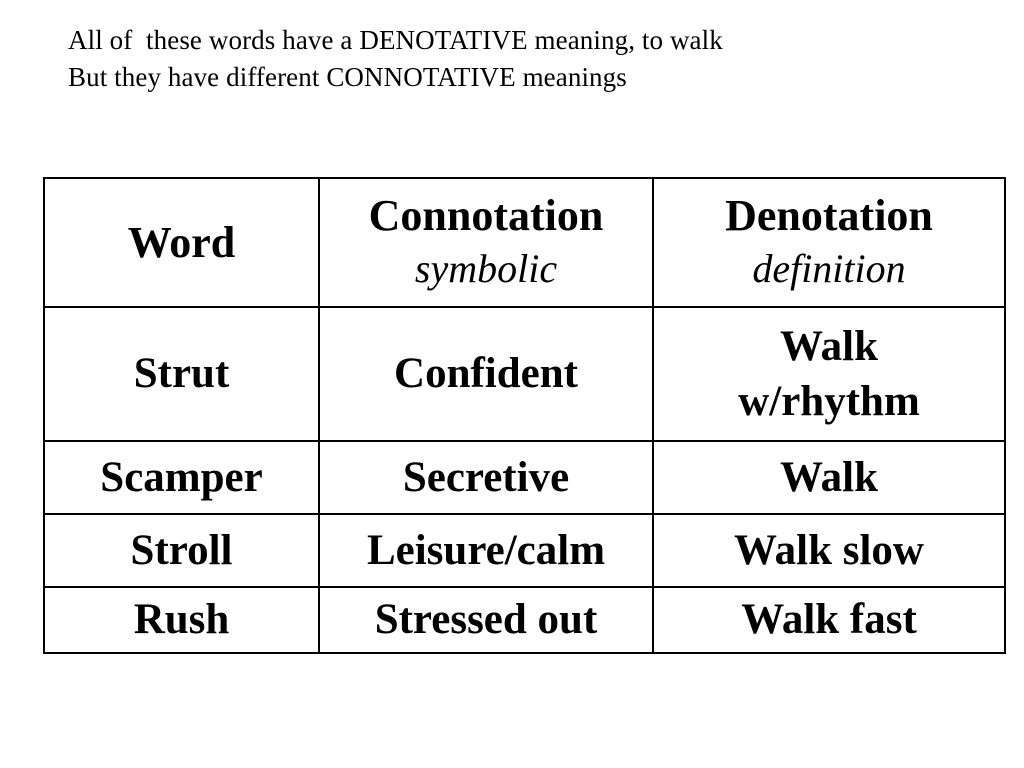 This screenshot has height=768, width=1024. I want to click on cell-connotation-leisure-calm: Leisure/calm, so click(486, 550).